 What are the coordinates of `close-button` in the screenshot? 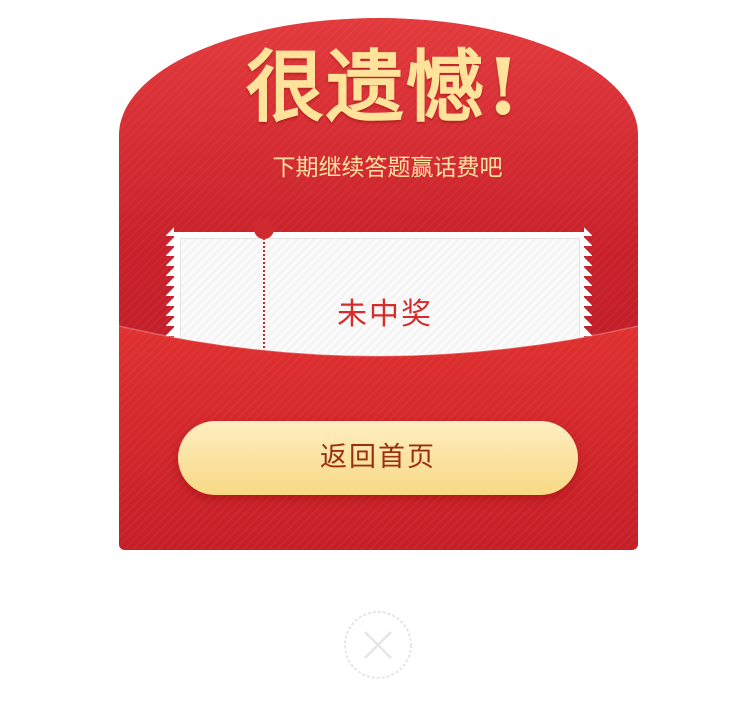 It's located at (378, 645).